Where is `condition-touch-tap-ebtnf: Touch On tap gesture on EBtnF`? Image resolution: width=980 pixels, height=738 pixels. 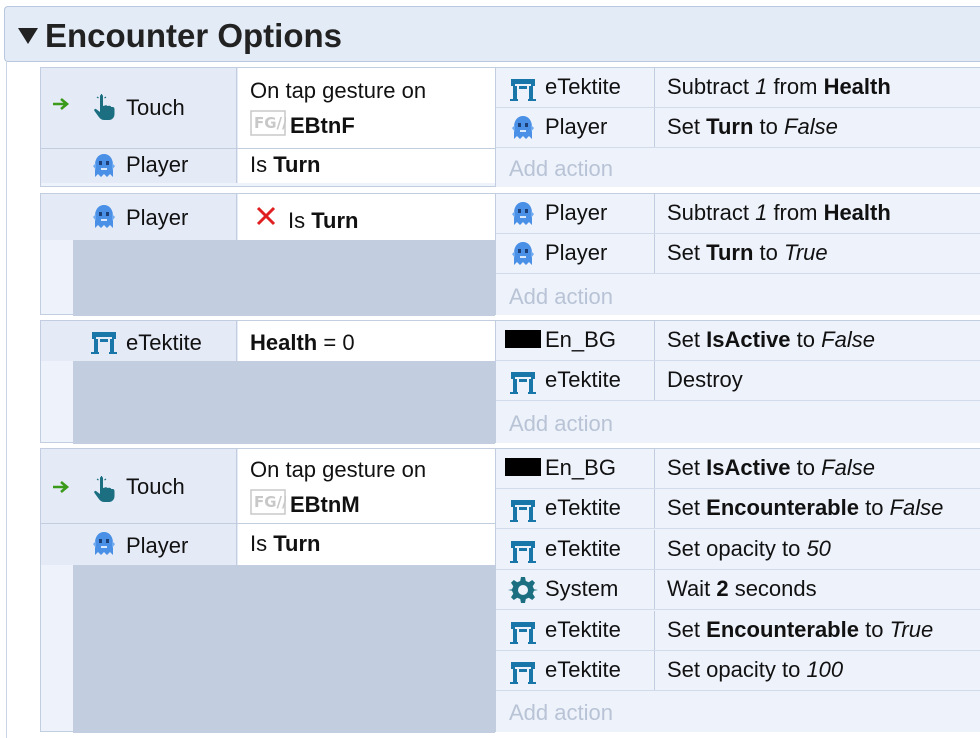 condition-touch-tap-ebtnf: Touch On tap gesture on EBtnF is located at coordinates (268, 108).